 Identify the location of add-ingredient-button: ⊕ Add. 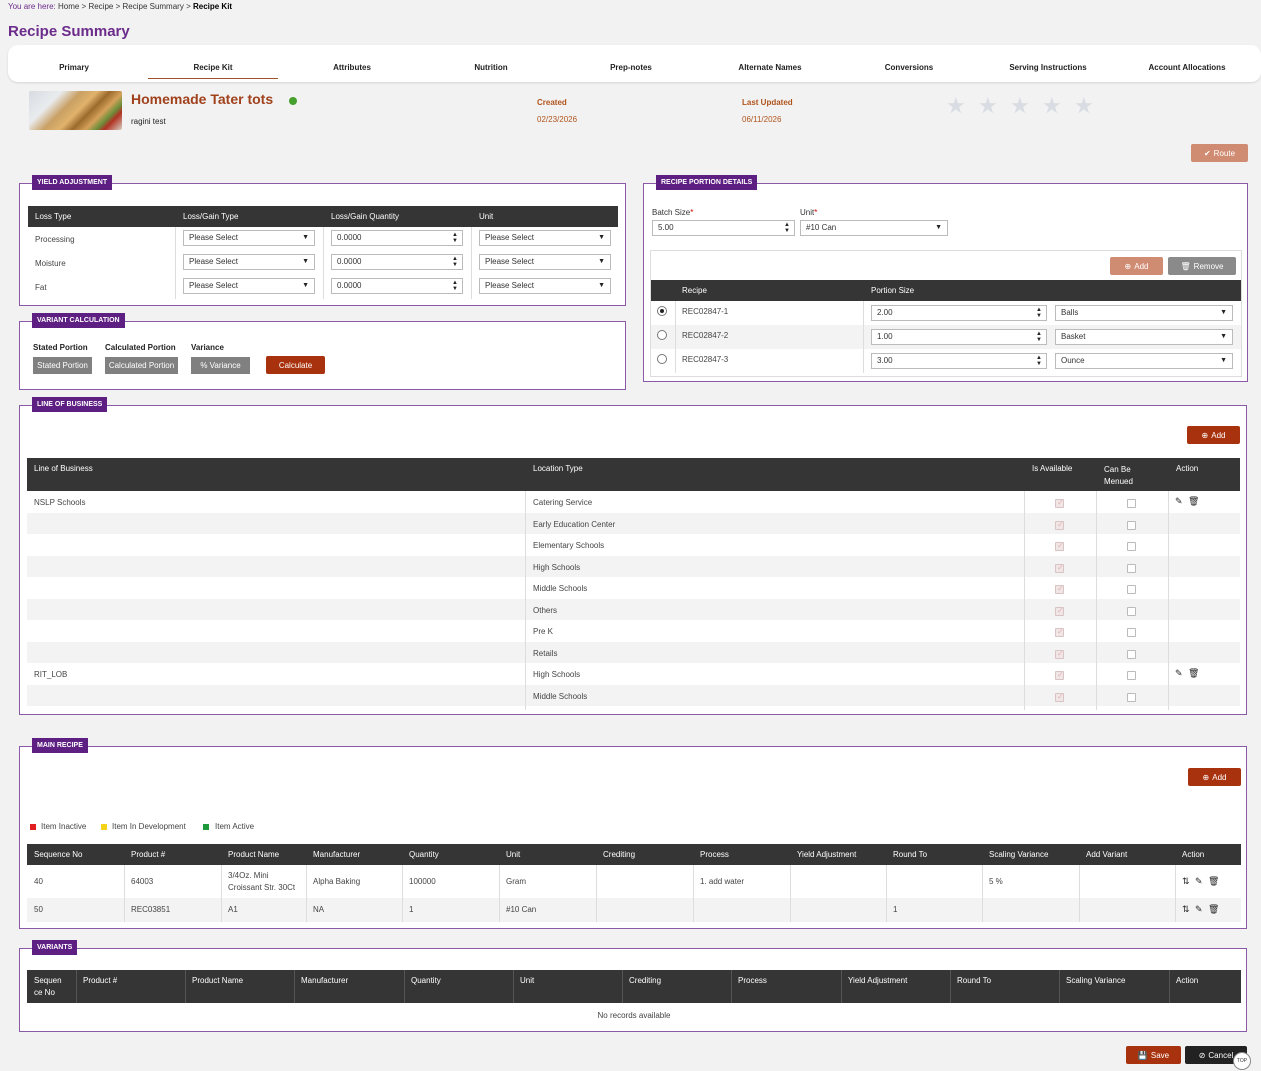
(1214, 777).